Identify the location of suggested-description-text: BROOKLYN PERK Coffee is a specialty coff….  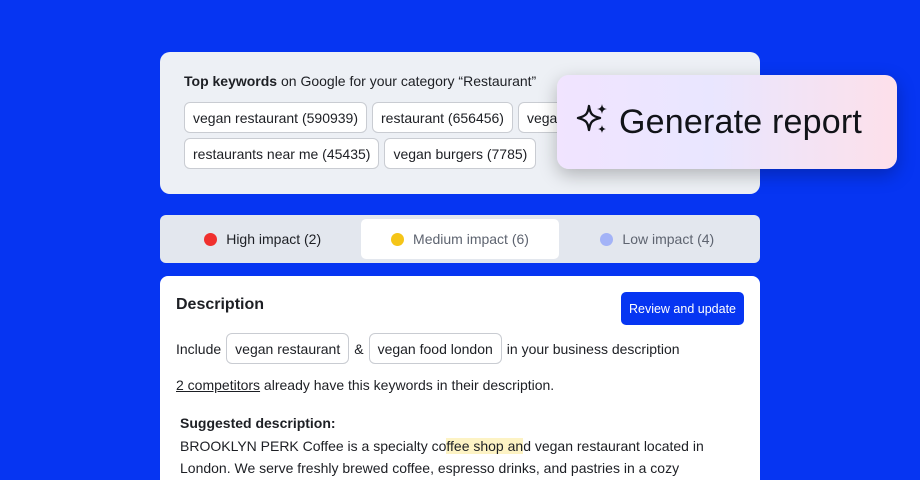
(460, 457).